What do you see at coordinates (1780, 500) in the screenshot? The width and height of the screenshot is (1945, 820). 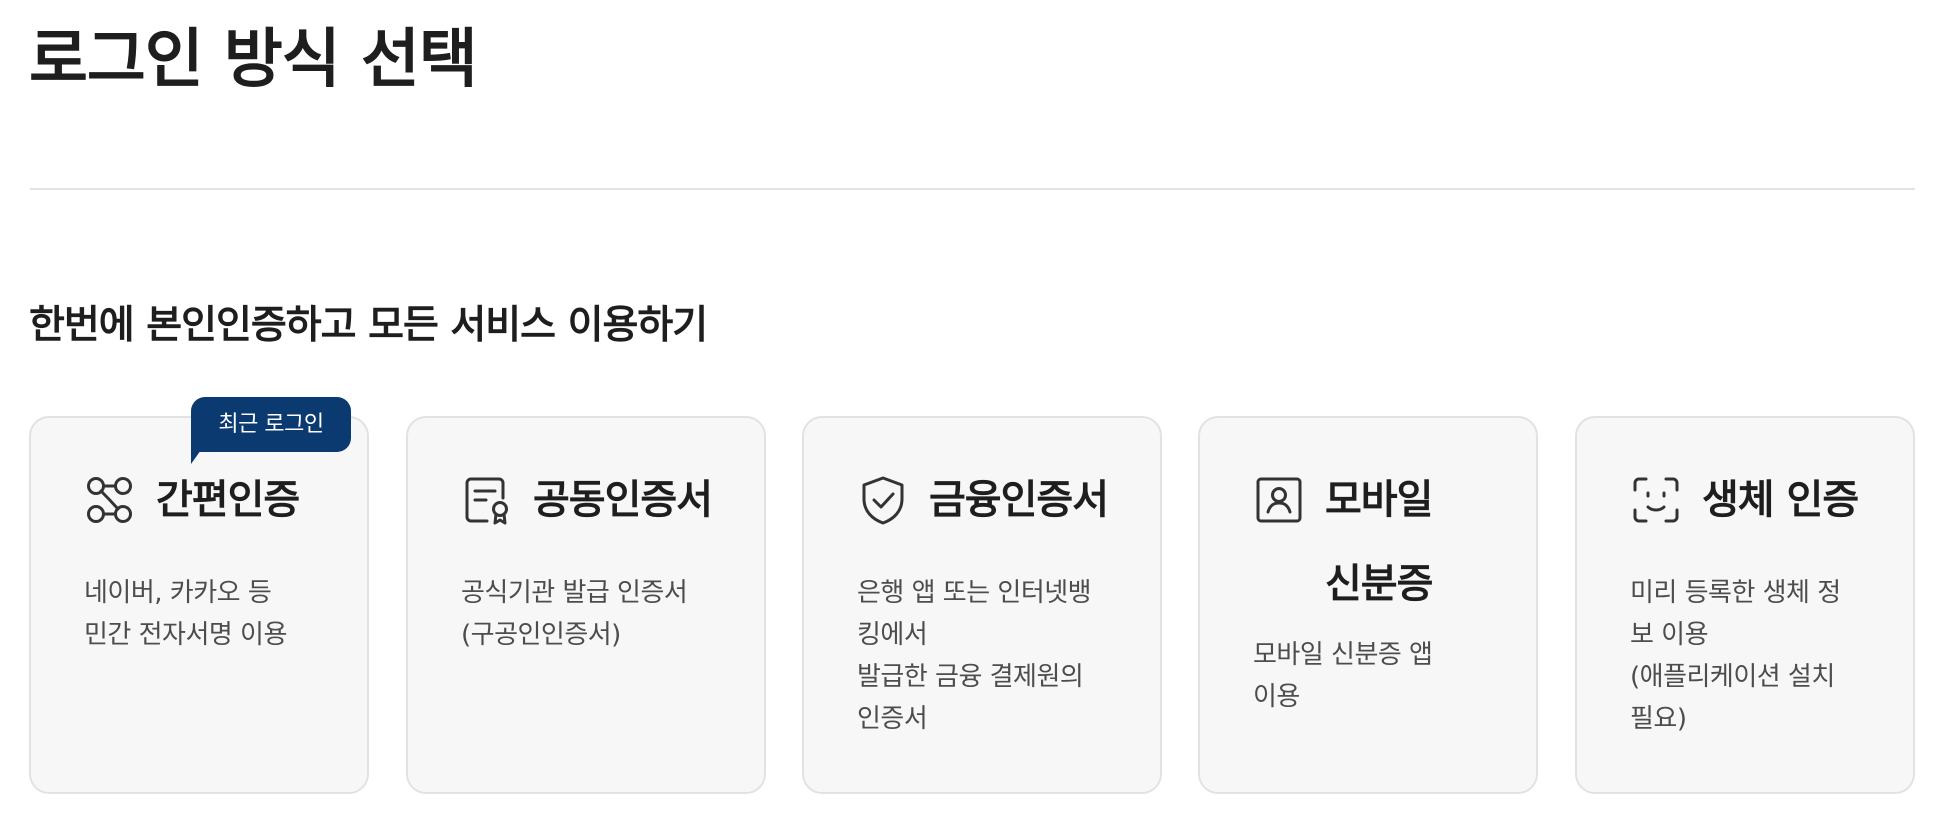 I see `card-title: 생체 인증` at bounding box center [1780, 500].